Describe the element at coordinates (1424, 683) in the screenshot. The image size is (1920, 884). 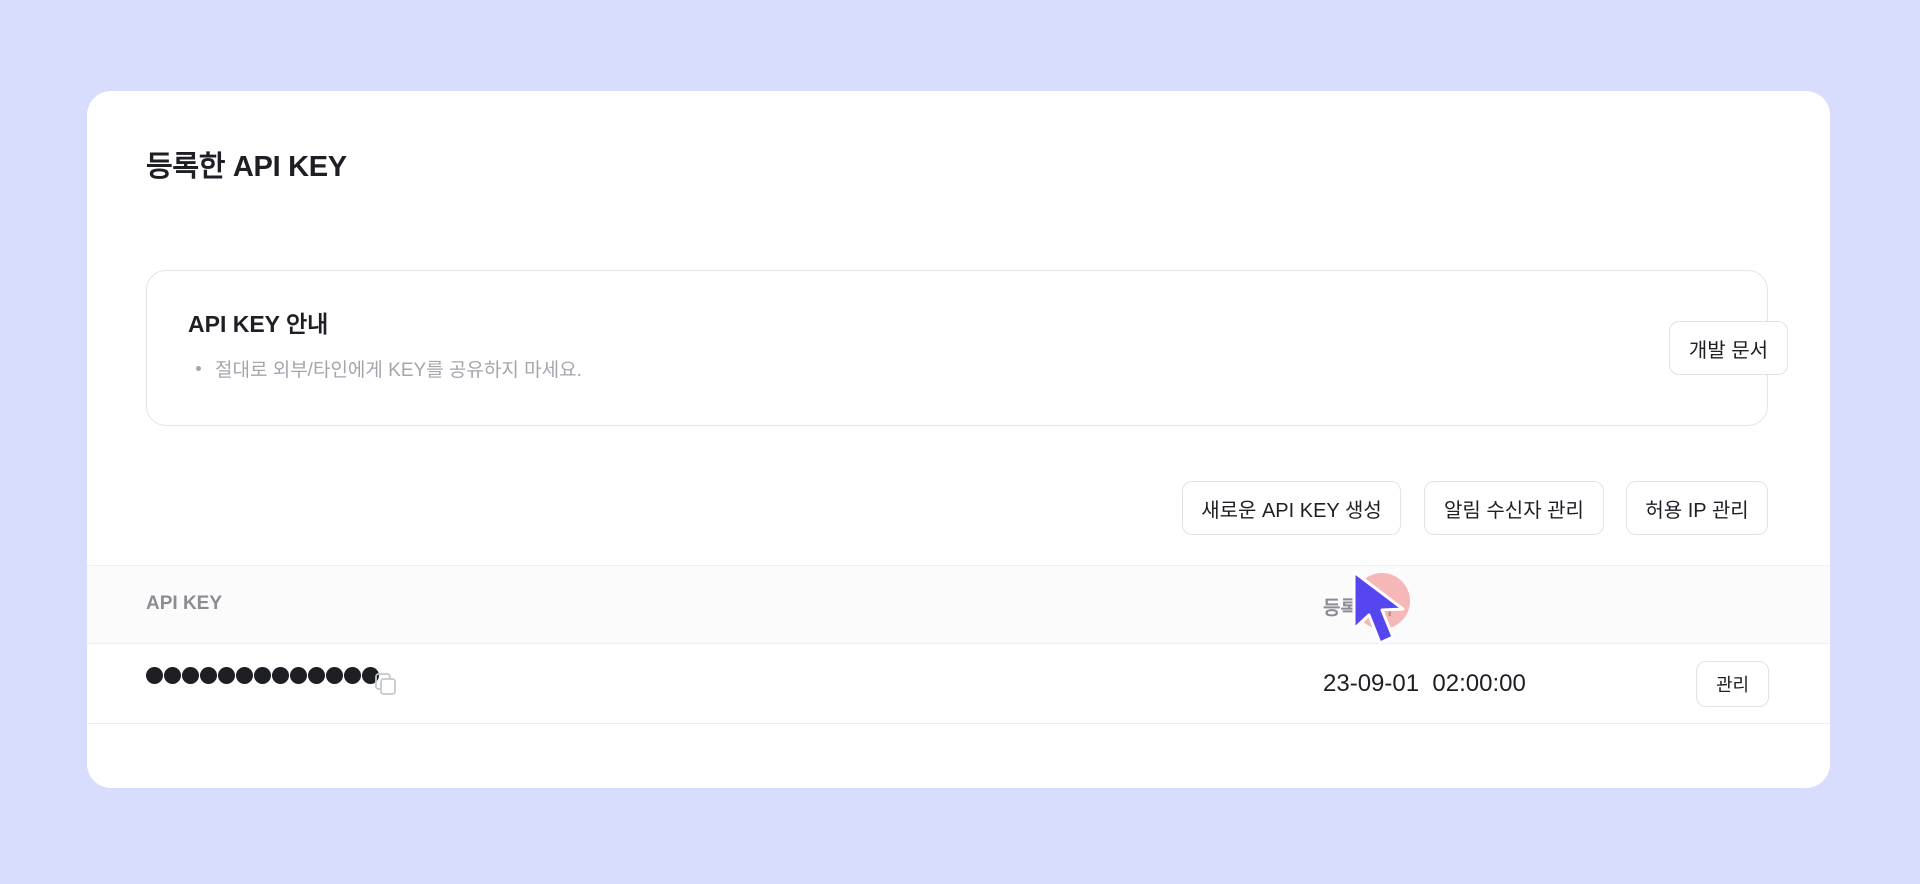
I see `registered-at-value: 23-09-01 02:00:00` at that location.